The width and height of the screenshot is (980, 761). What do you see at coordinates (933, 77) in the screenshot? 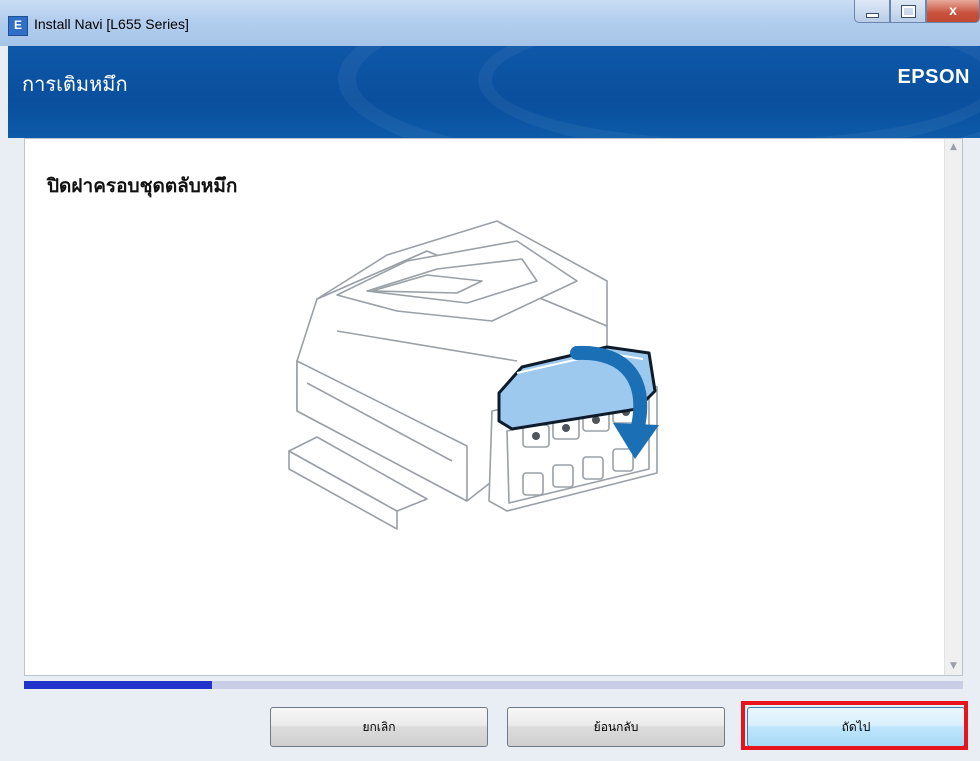
I see `brand-logo: EPSON` at bounding box center [933, 77].